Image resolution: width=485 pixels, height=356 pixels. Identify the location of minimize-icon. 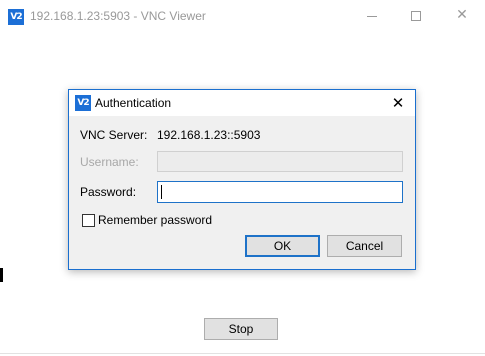
(372, 16).